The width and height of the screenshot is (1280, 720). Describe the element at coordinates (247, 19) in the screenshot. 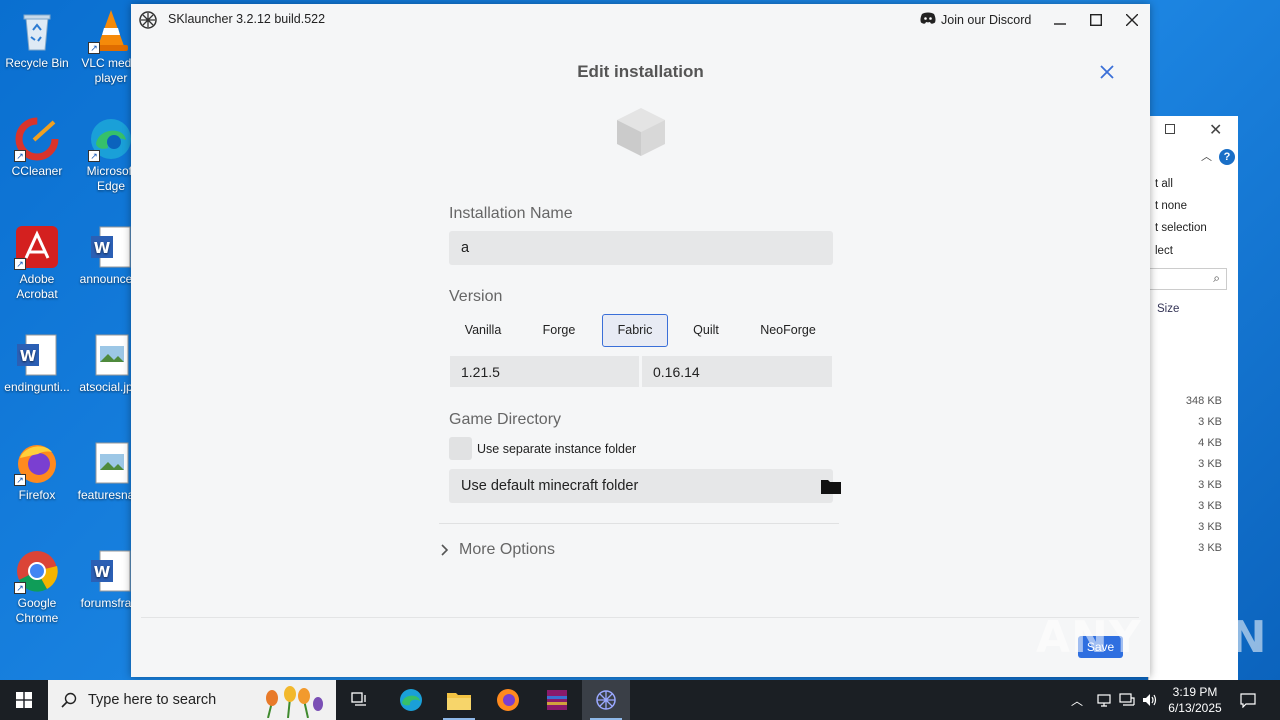

I see `window-title: SKlauncher 3.2.12 build.522` at that location.